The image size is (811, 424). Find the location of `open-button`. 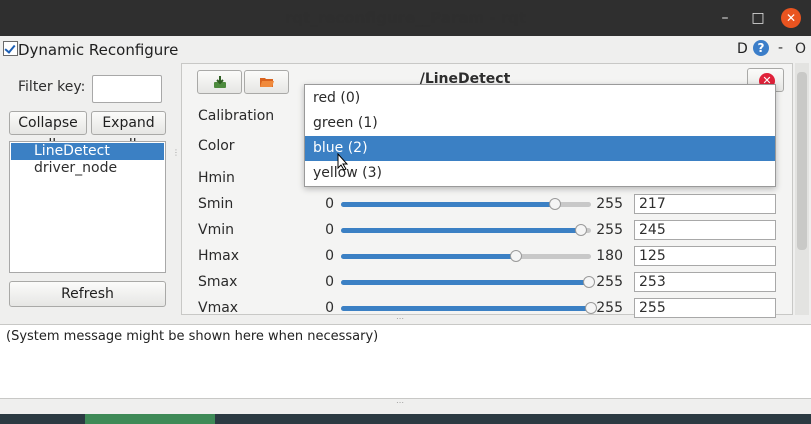

open-button is located at coordinates (266, 82).